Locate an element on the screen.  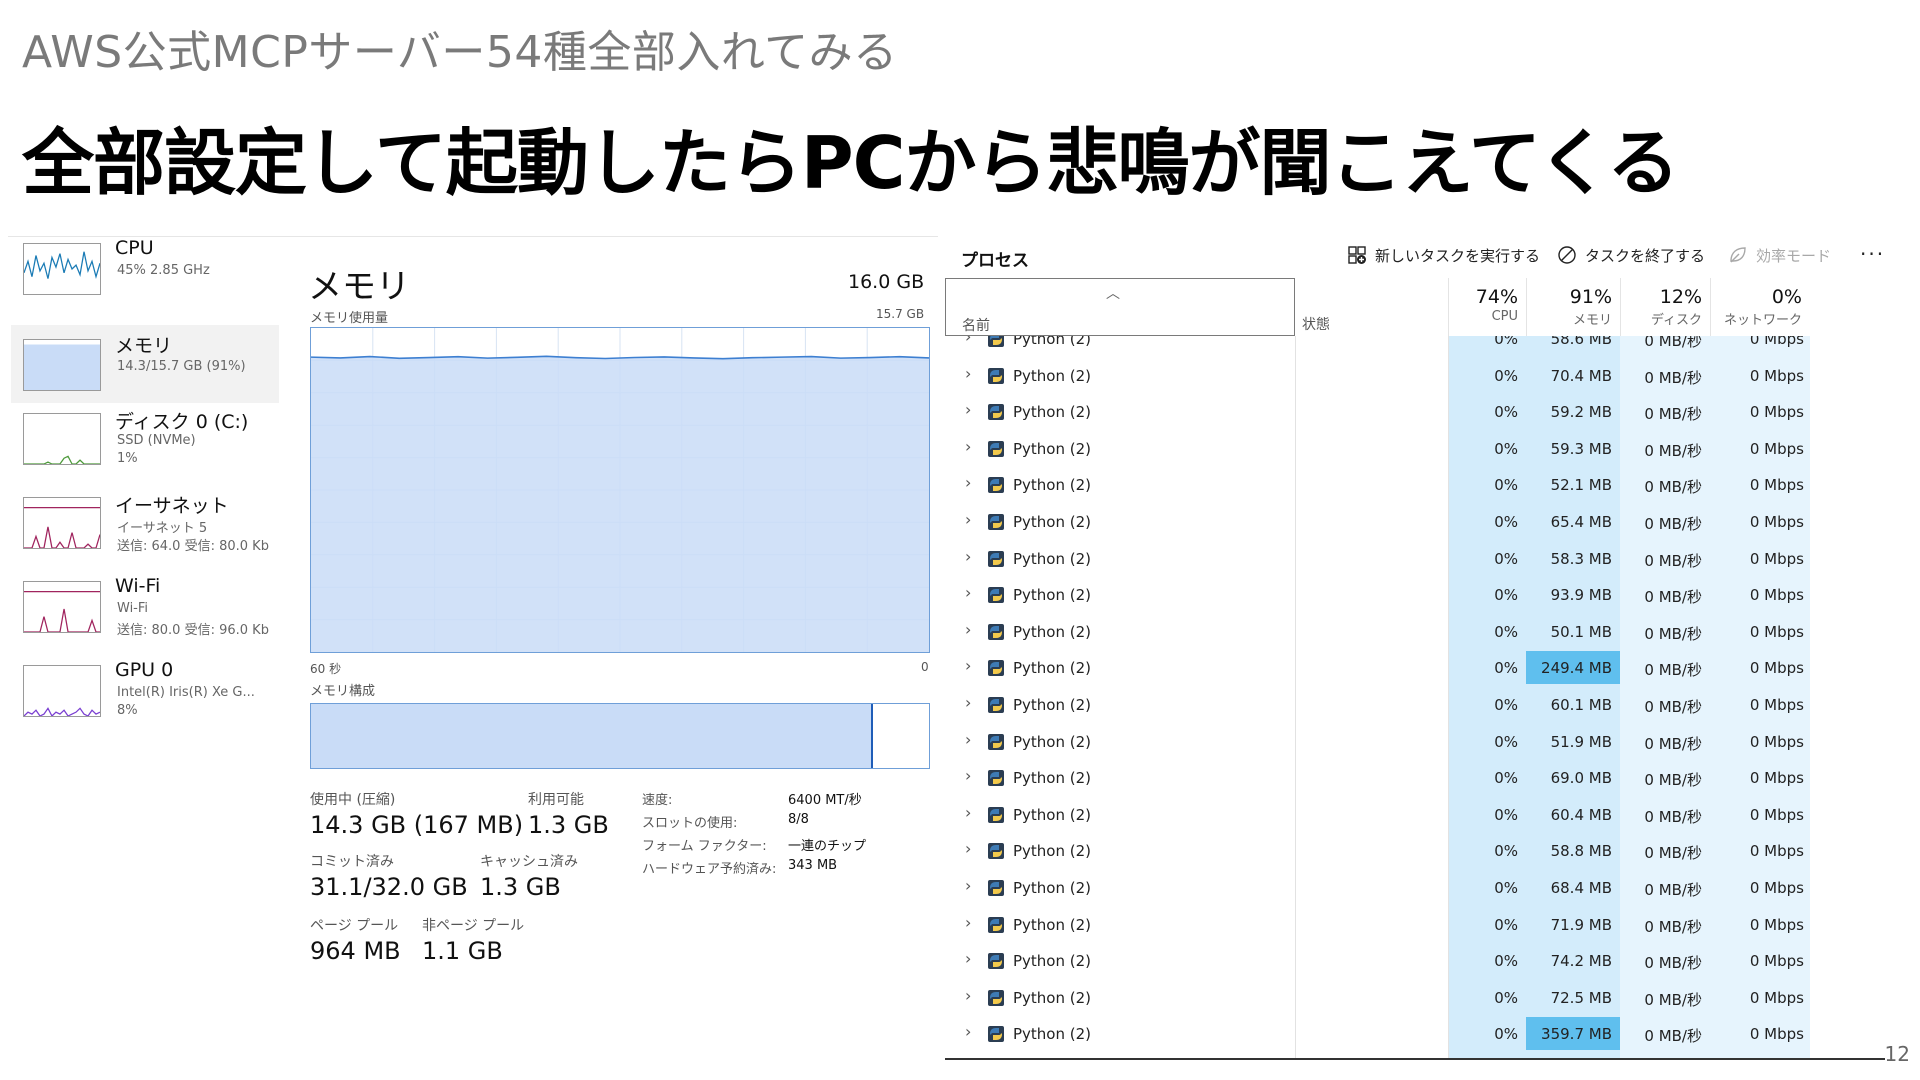
disk-total-percent: 12% is located at coordinates (1680, 297).